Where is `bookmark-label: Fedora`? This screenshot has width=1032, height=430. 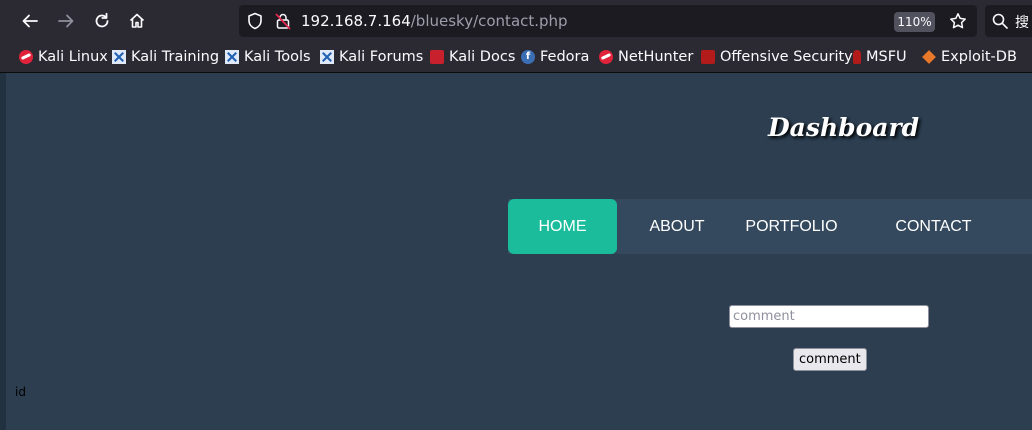 bookmark-label: Fedora is located at coordinates (565, 57).